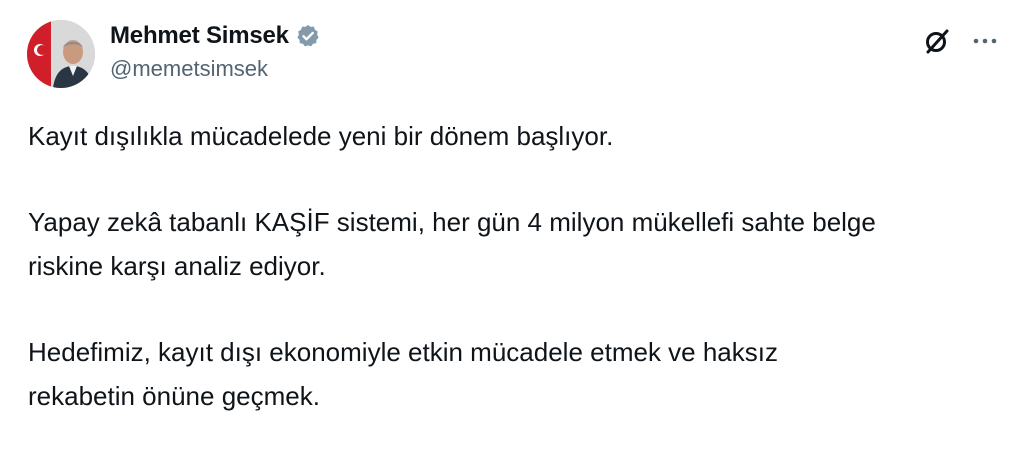  I want to click on more-options-icon, so click(985, 43).